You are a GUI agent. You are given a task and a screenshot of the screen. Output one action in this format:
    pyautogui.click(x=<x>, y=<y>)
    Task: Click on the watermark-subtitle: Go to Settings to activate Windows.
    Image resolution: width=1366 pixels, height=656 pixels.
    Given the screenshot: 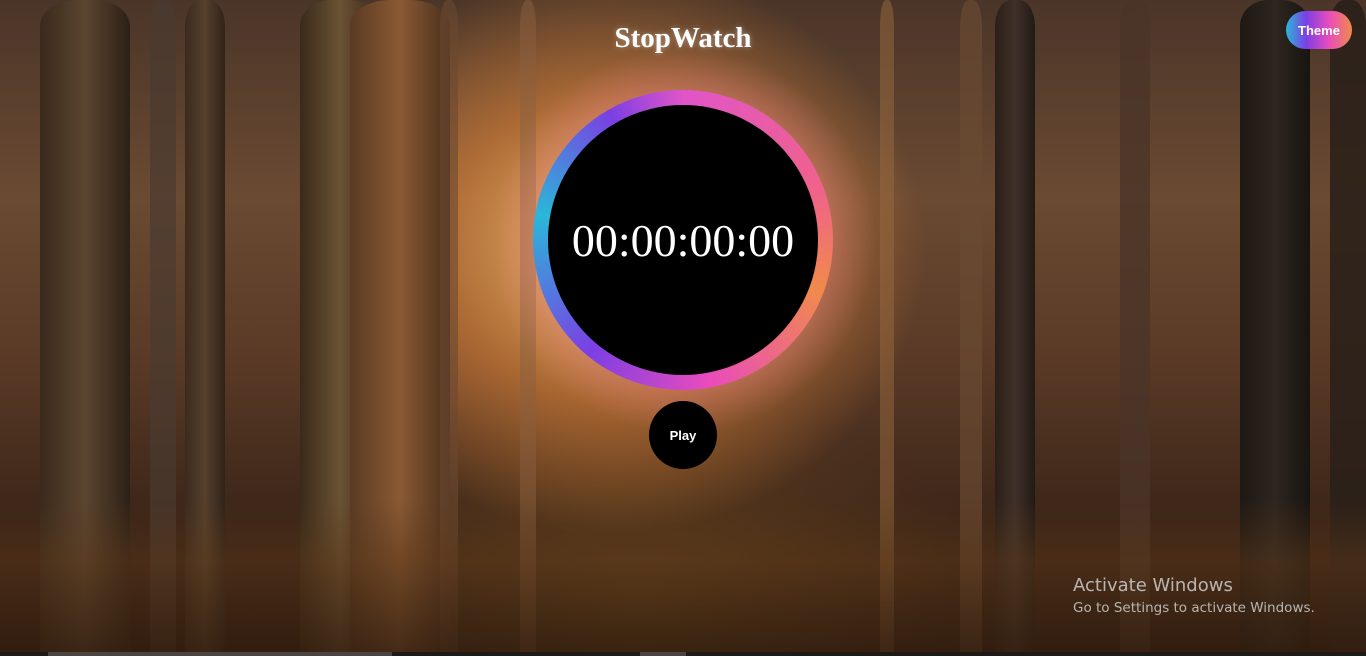 What is the action you would take?
    pyautogui.click(x=1194, y=608)
    